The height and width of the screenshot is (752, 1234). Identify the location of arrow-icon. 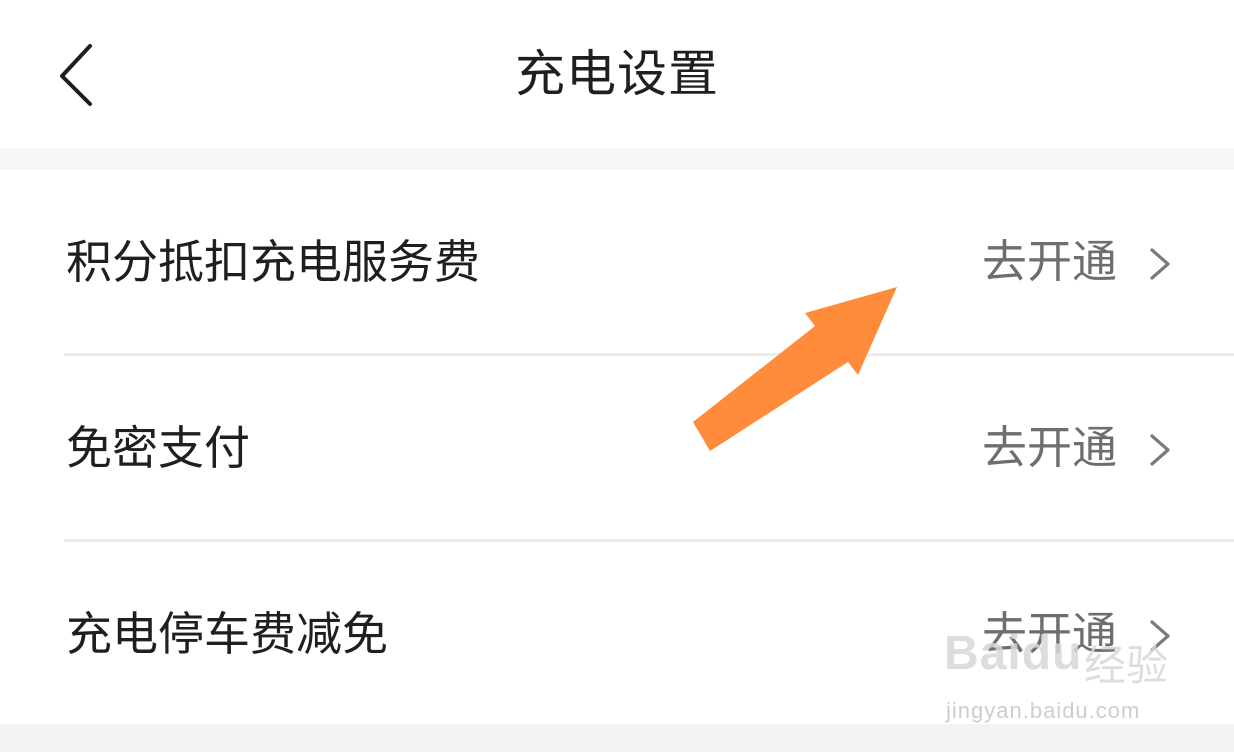
(795, 369).